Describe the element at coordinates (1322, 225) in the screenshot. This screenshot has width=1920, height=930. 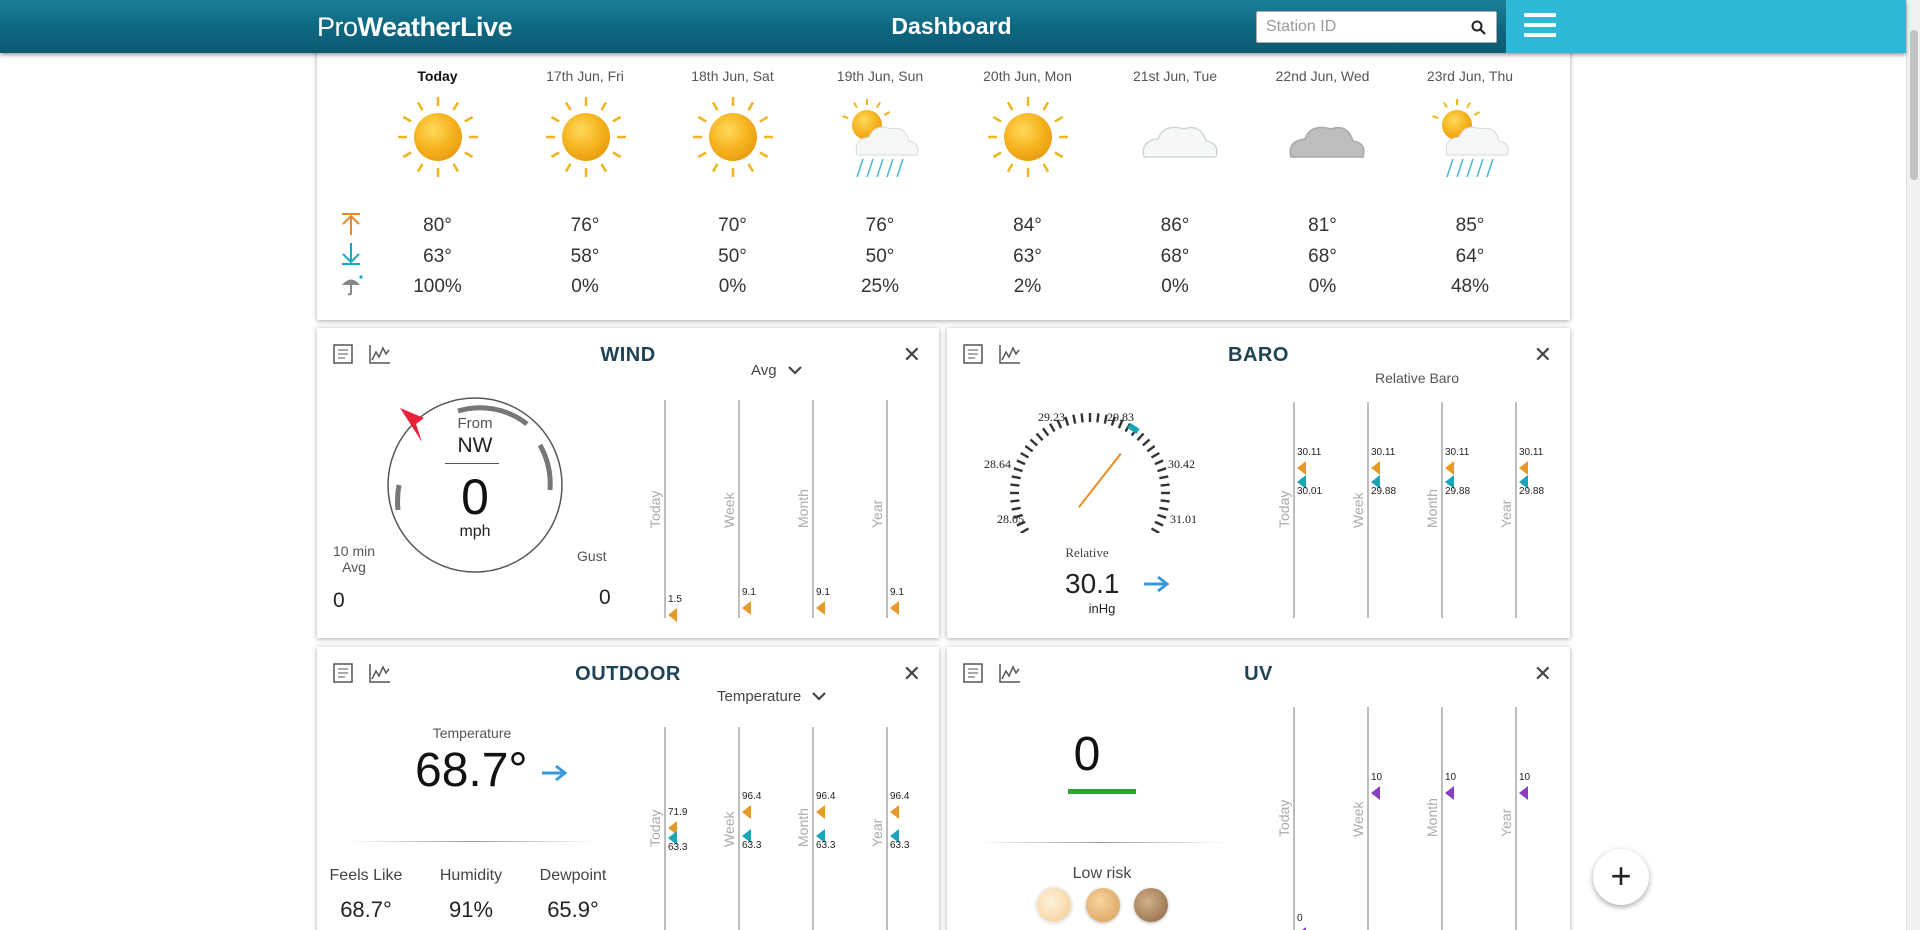
I see `forecast-high: 81°` at that location.